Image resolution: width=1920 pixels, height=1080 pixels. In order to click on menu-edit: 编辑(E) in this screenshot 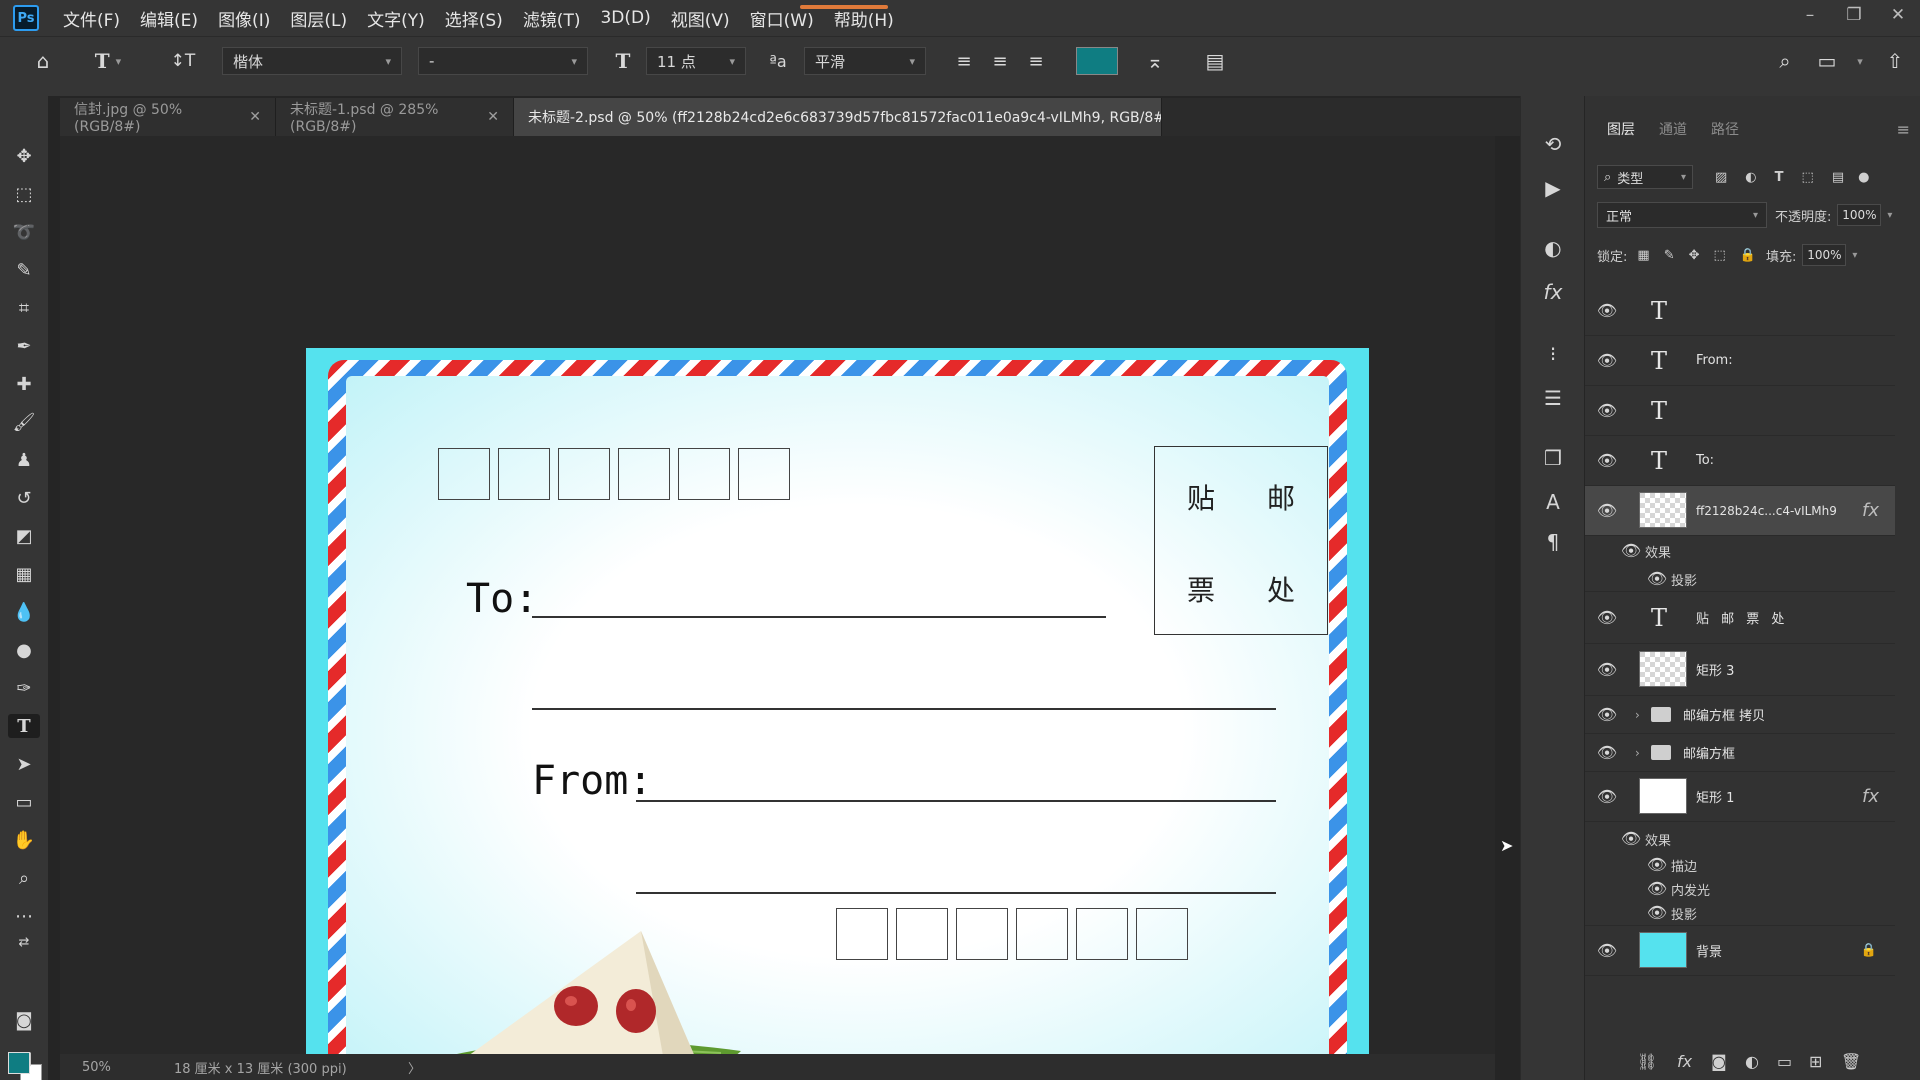, I will do `click(169, 18)`.